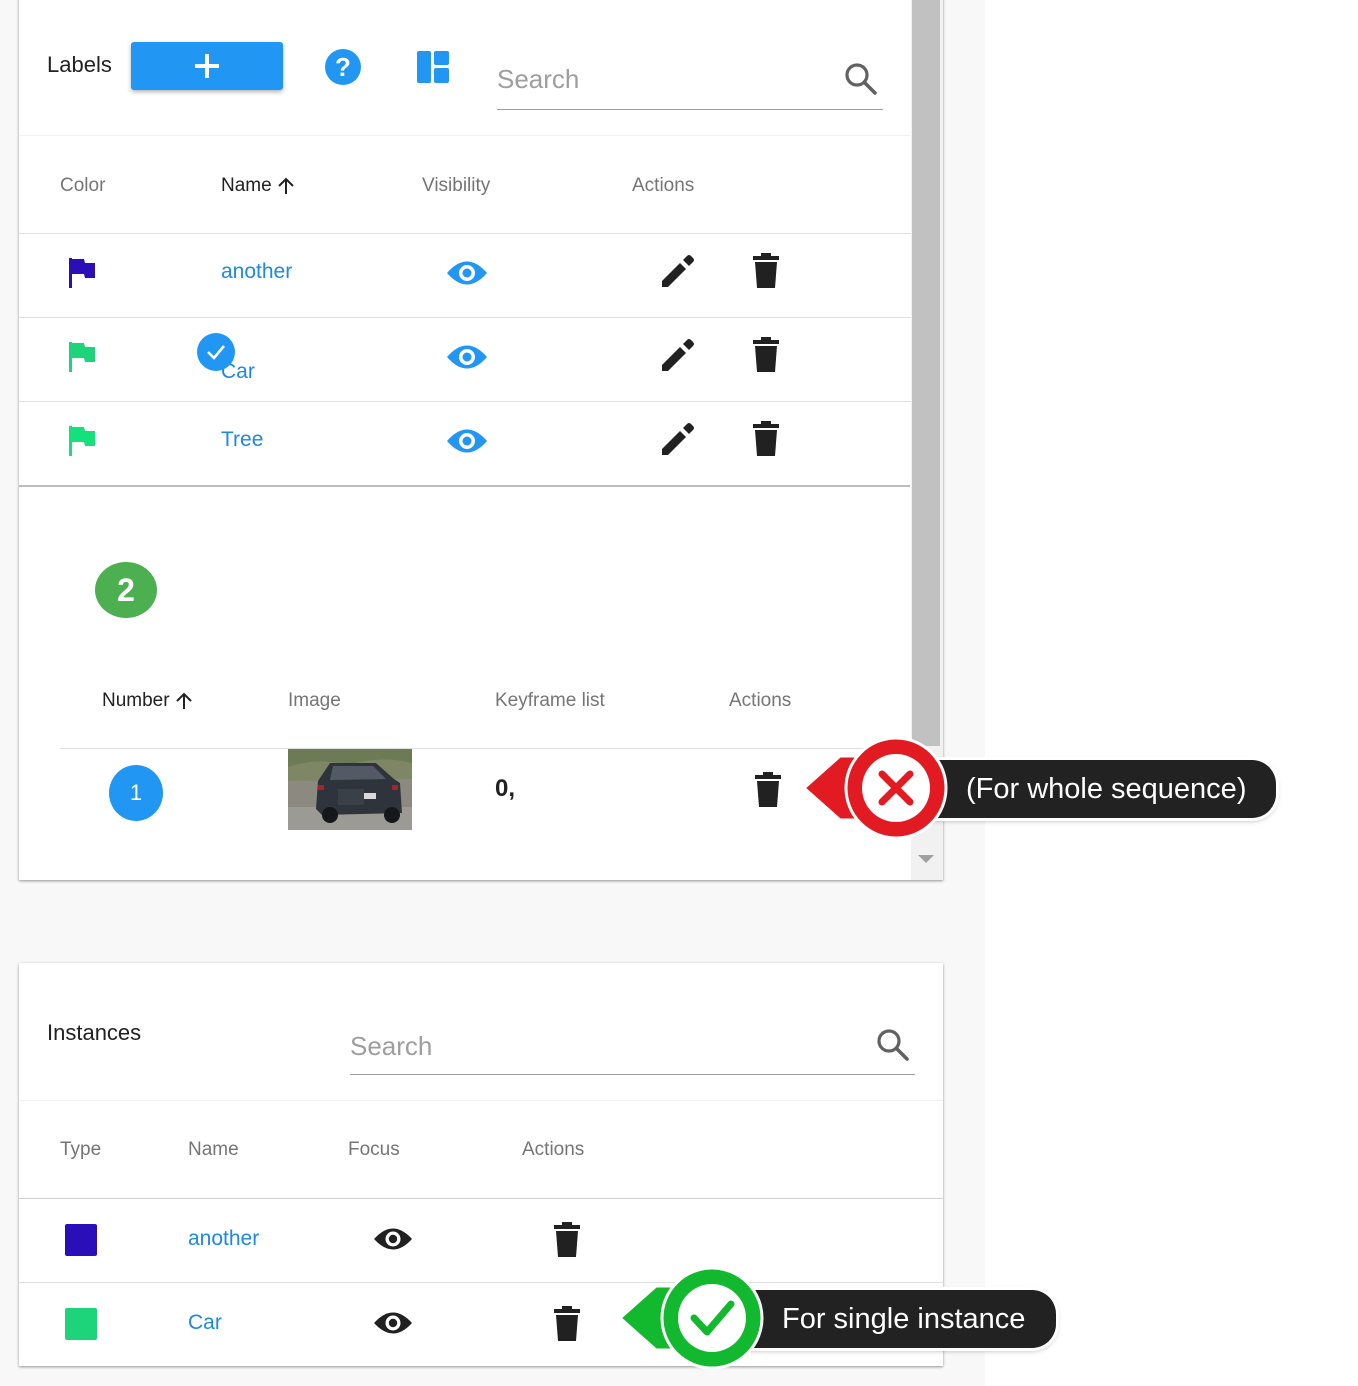 The height and width of the screenshot is (1386, 1358). I want to click on car-thumbnail-image, so click(350, 789).